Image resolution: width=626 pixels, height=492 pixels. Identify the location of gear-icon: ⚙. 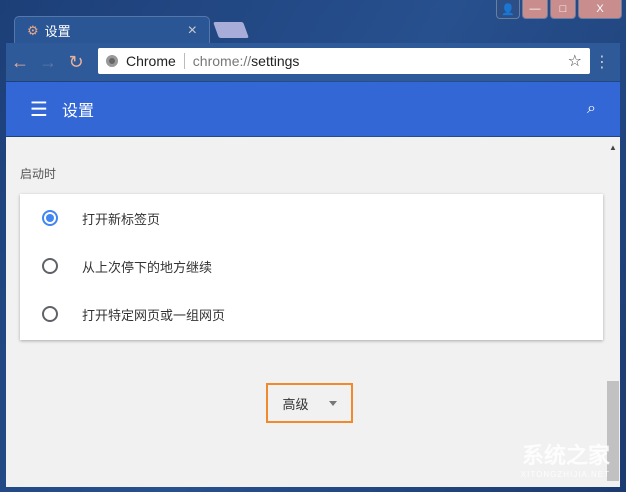
(33, 30).